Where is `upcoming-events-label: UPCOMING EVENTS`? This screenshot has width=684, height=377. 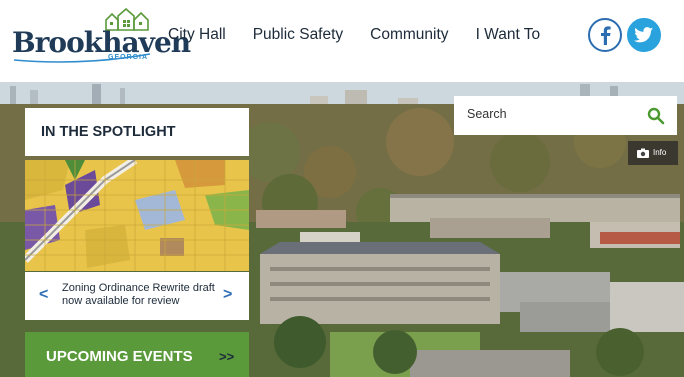 upcoming-events-label: UPCOMING EVENTS is located at coordinates (119, 356).